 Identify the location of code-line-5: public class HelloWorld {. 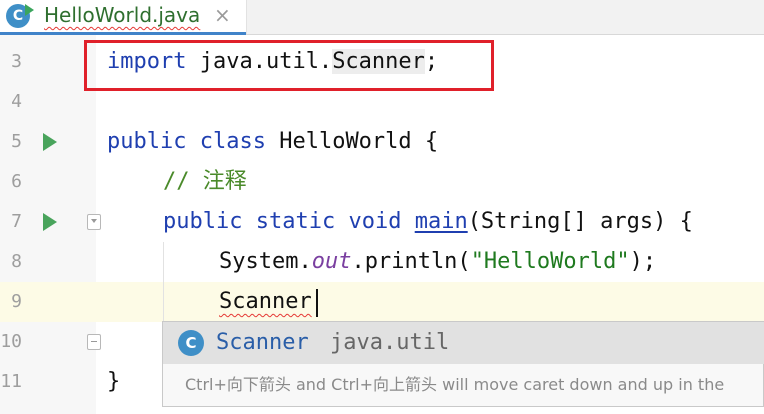
(272, 142).